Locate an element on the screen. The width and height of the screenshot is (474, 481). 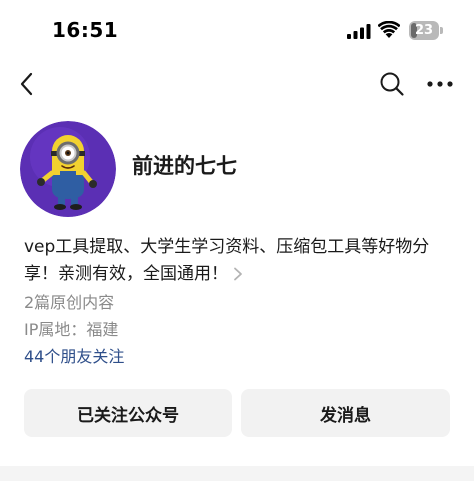
send-message-button: 发消息 is located at coordinates (345, 413).